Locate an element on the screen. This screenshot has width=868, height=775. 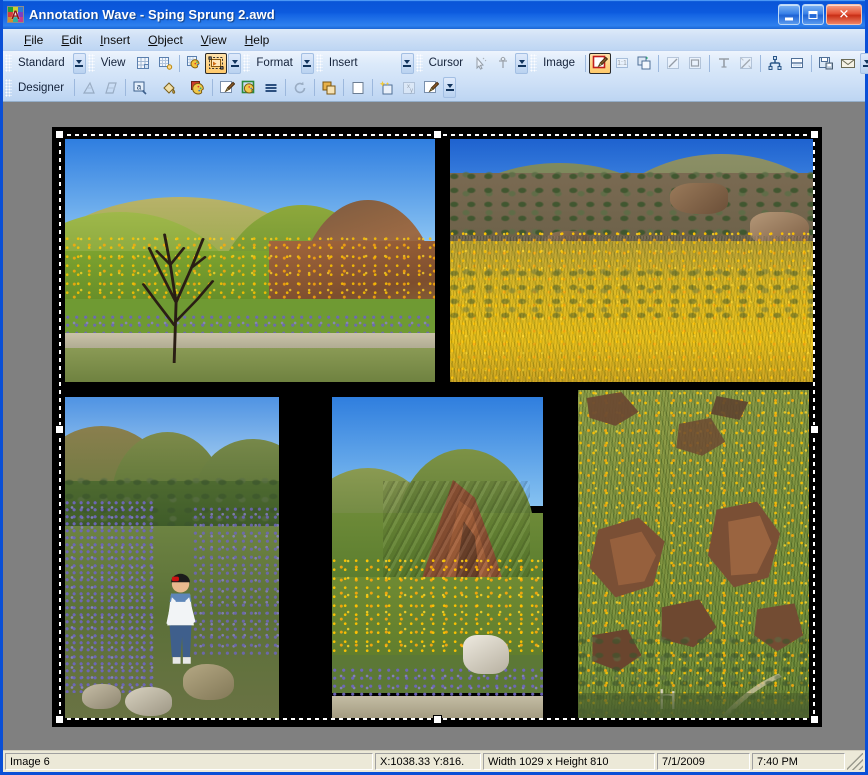
rotate-icon is located at coordinates (300, 87).